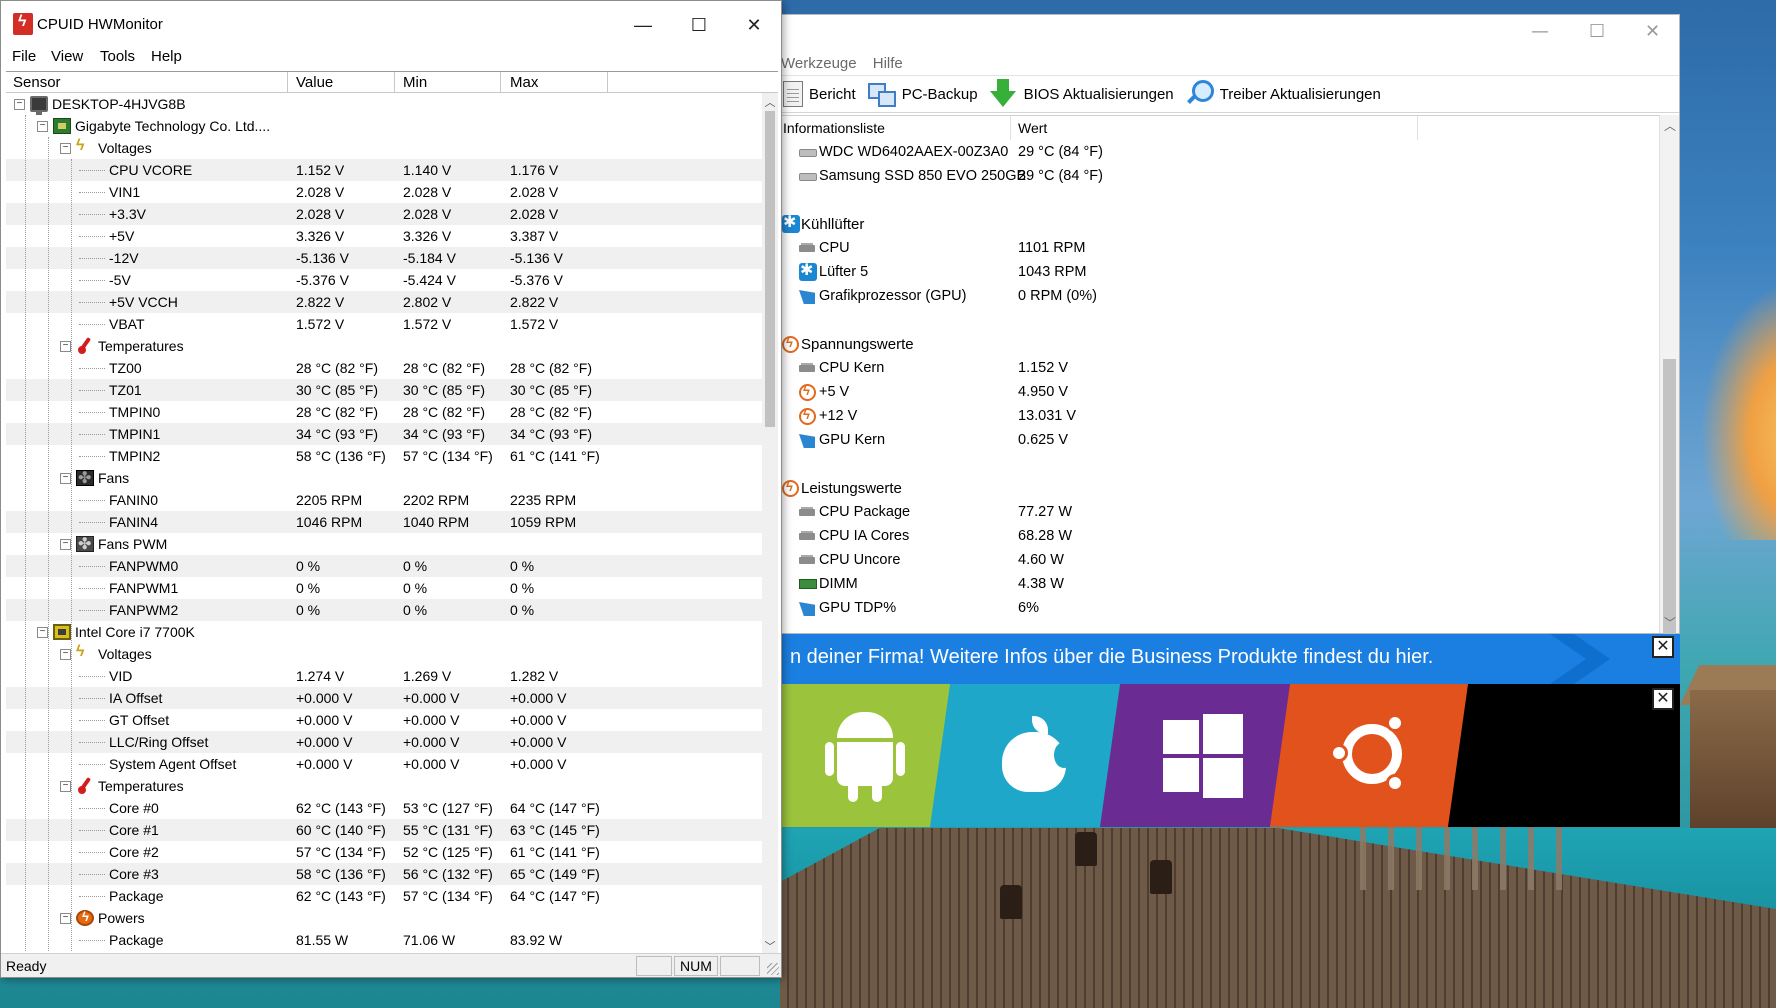 Image resolution: width=1776 pixels, height=1008 pixels. I want to click on info-item-row: Lüfter 5 1043 RPM, so click(1229, 272).